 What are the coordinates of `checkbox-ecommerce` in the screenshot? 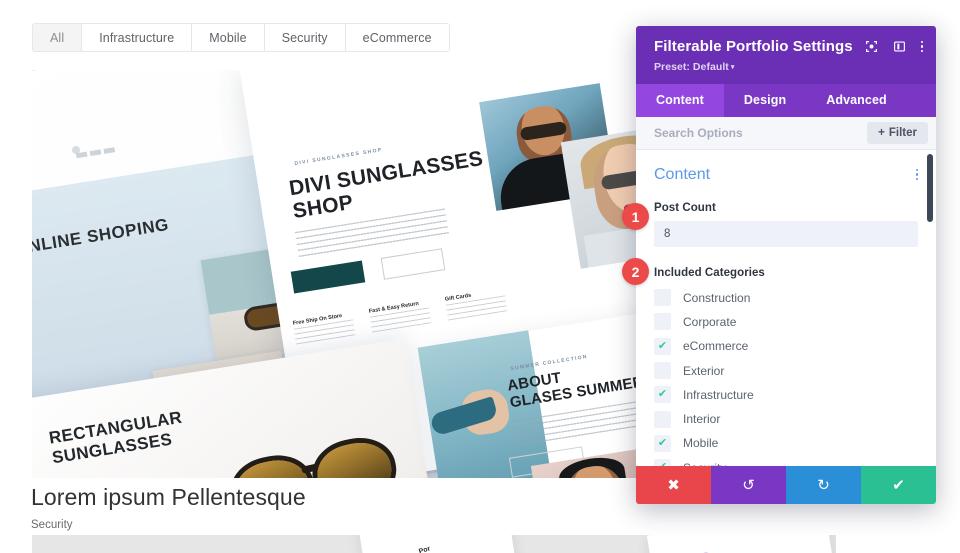 It's located at (662, 346).